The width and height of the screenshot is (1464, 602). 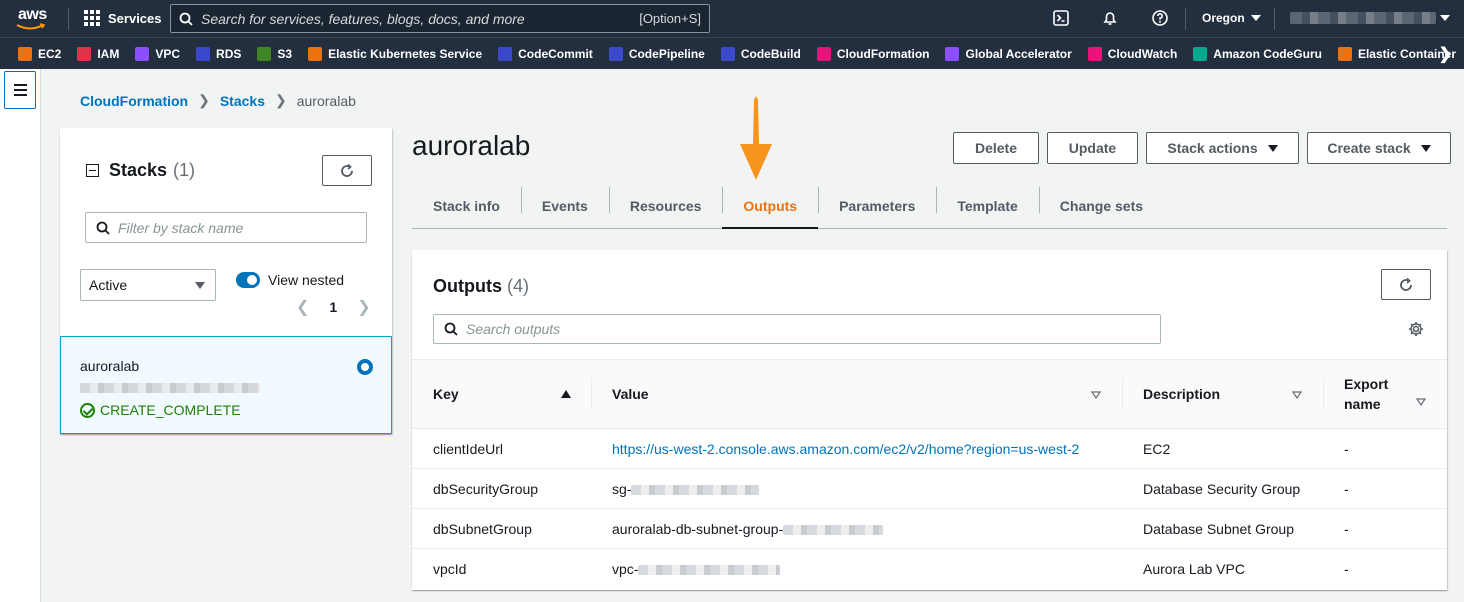 I want to click on grid-icon, so click(x=92, y=18).